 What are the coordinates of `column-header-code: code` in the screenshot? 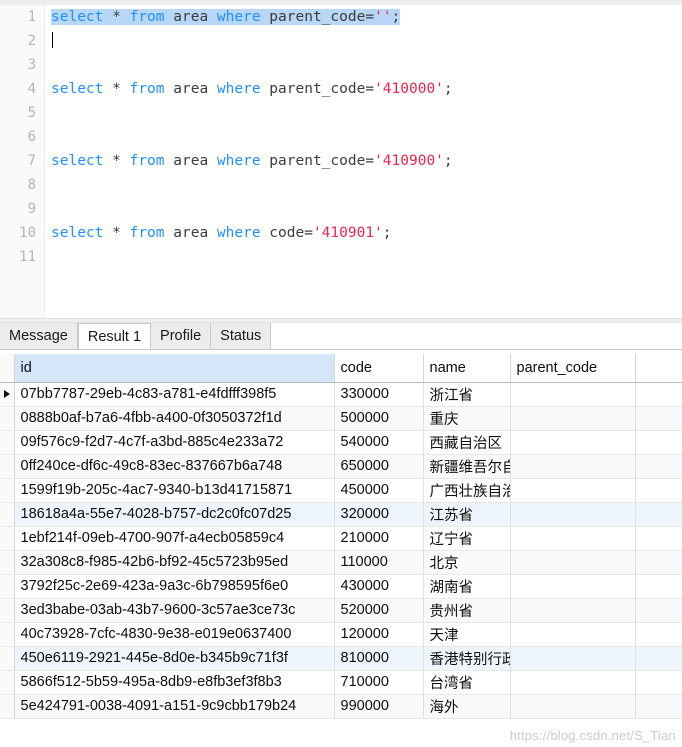 It's located at (379, 368).